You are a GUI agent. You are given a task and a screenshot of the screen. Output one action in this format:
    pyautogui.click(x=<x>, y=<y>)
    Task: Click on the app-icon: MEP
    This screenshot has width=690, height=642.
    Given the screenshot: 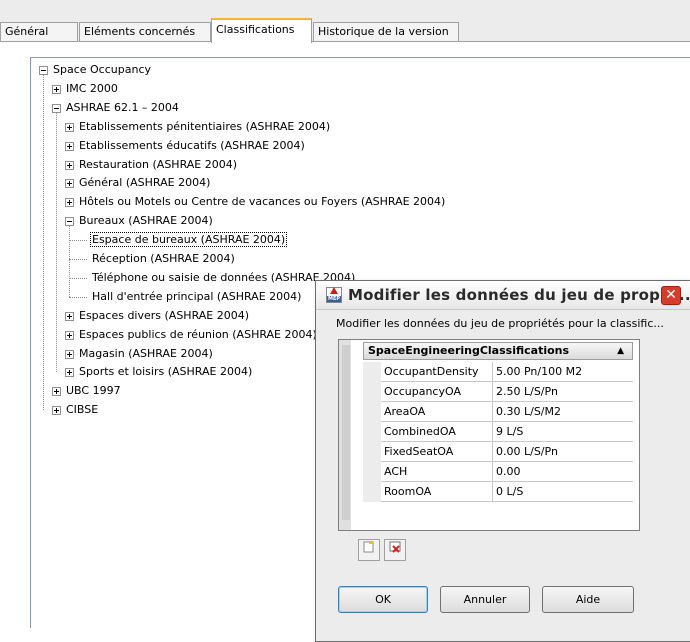 What is the action you would take?
    pyautogui.click(x=334, y=295)
    